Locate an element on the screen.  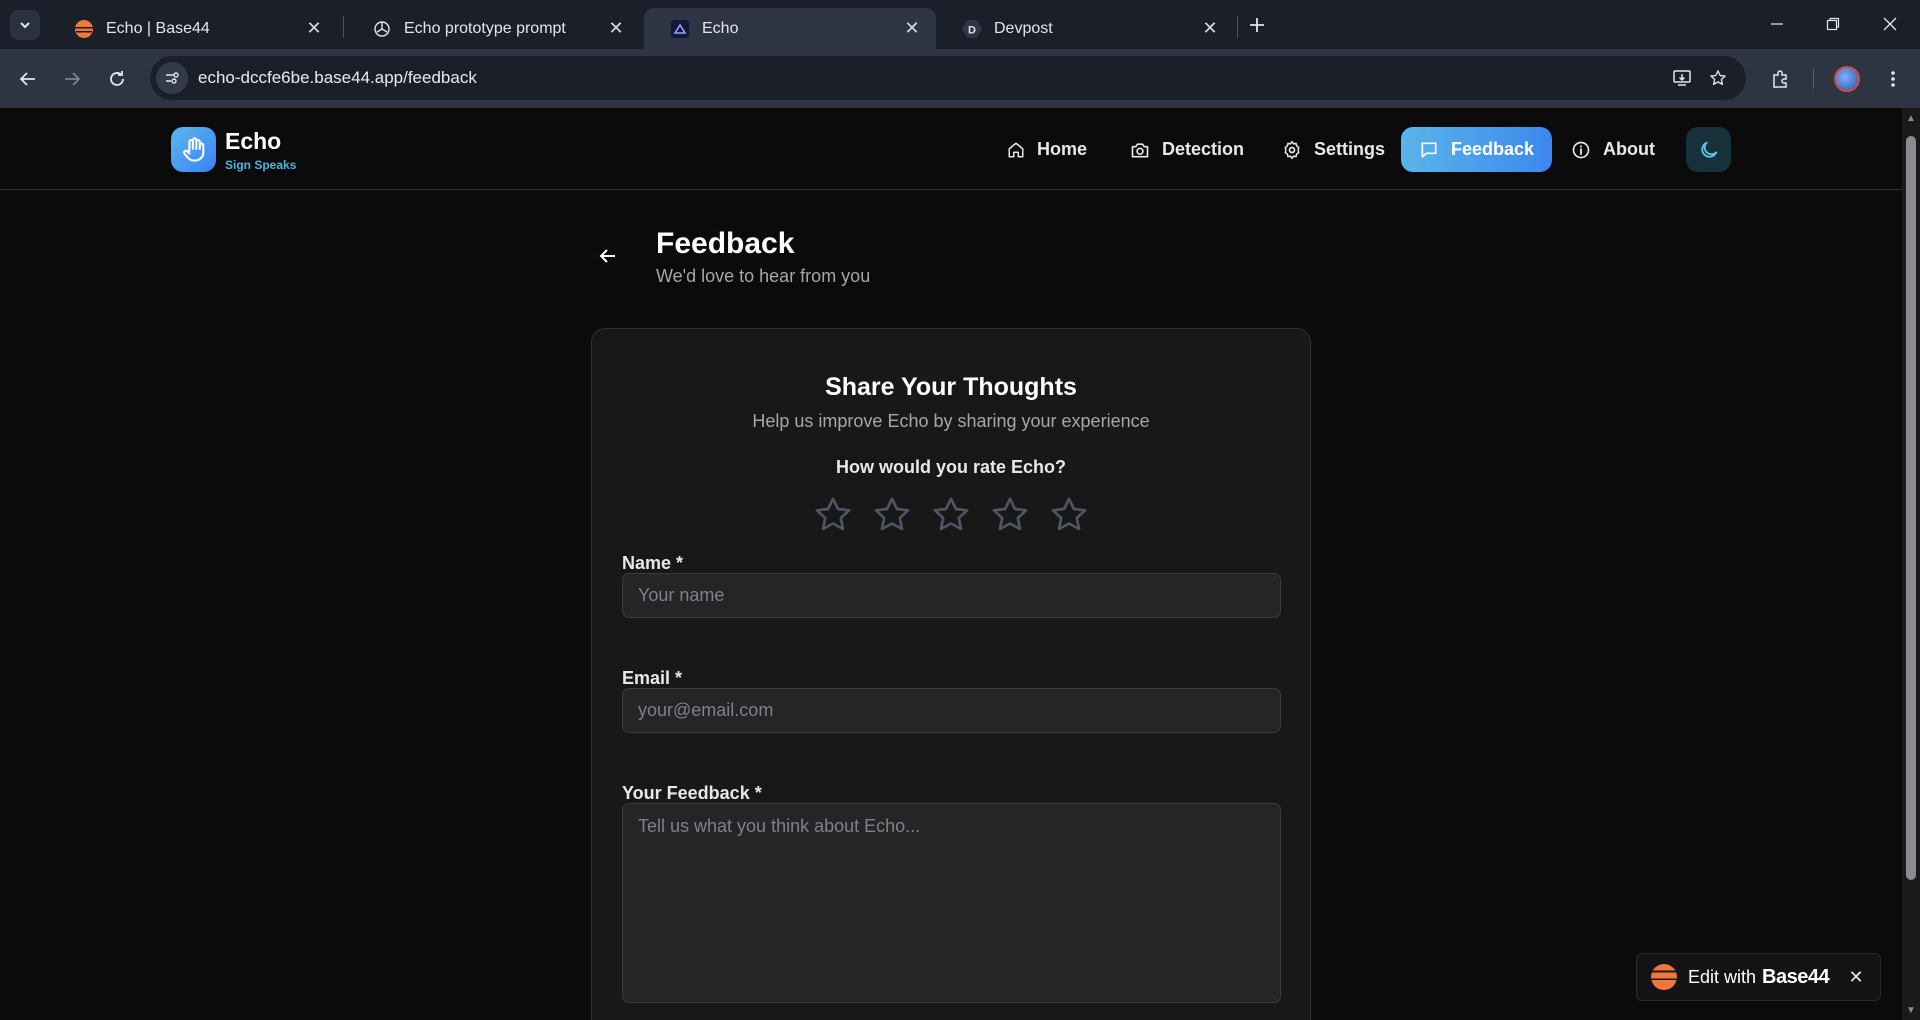
tab-title: Devpost is located at coordinates (1023, 28).